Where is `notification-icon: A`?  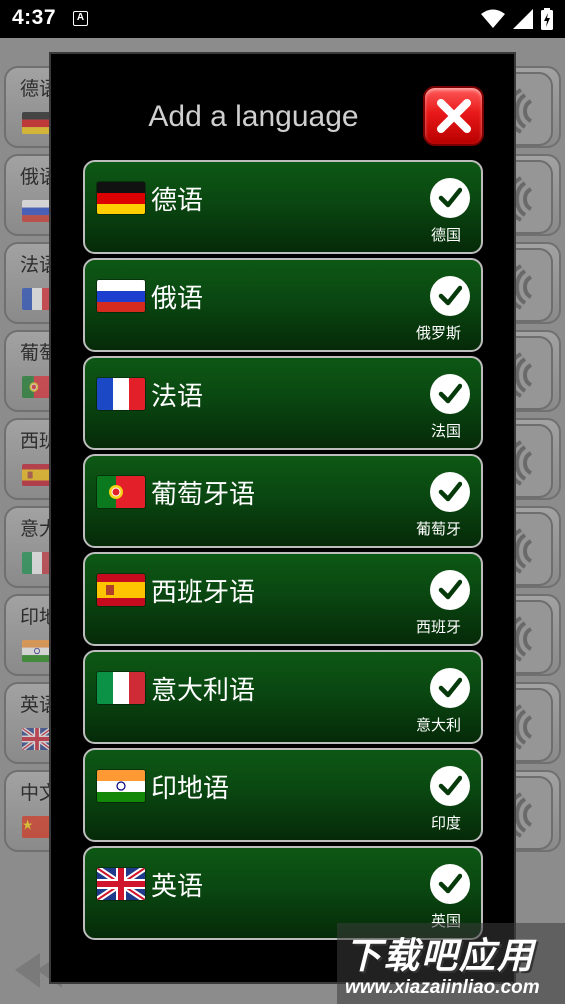 notification-icon: A is located at coordinates (80, 18).